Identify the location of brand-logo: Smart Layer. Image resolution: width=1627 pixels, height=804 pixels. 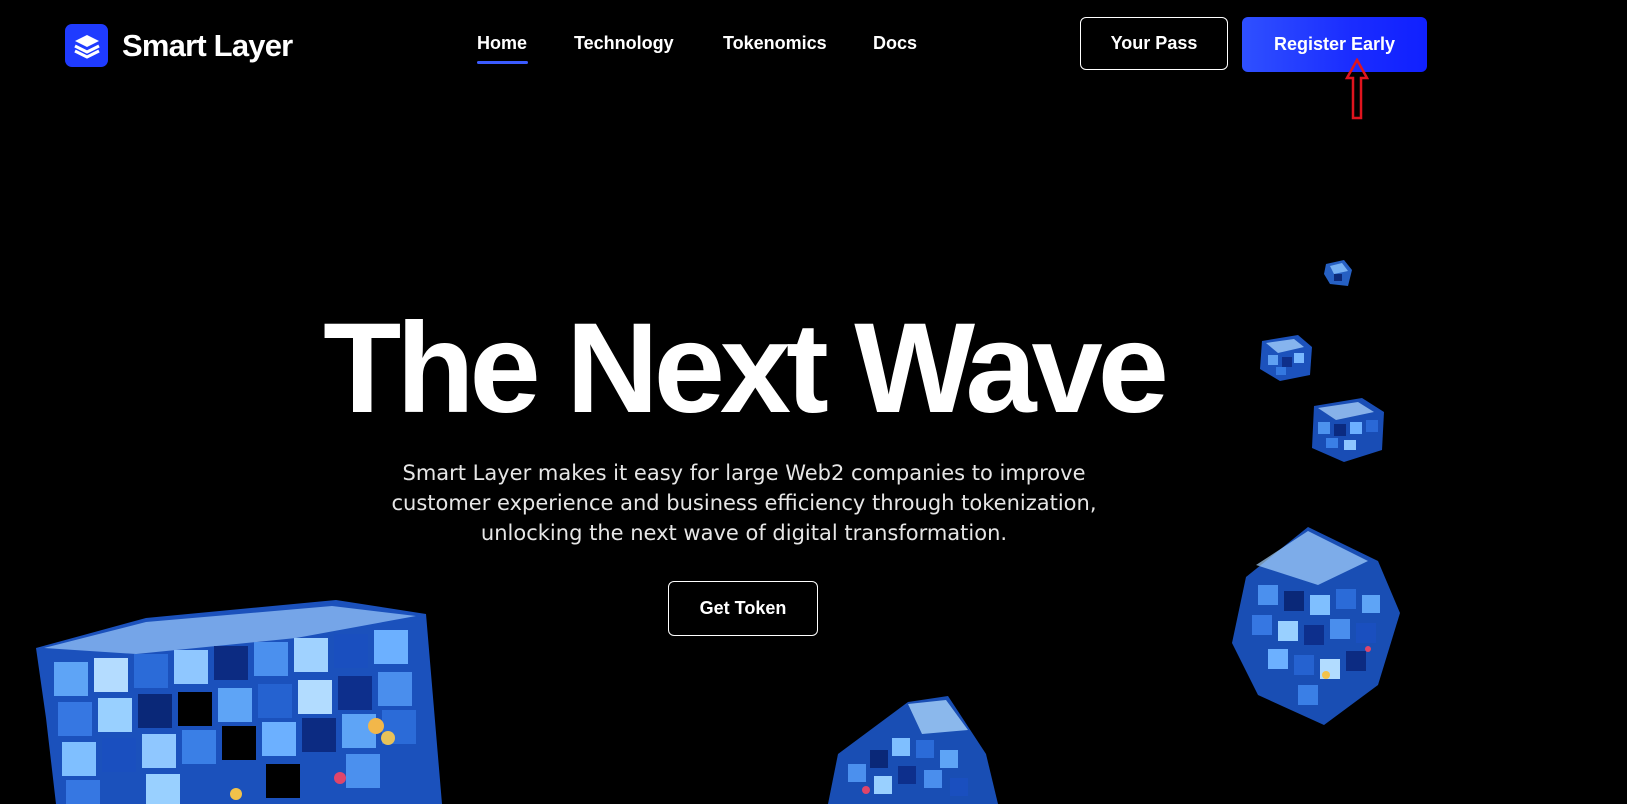
(179, 45).